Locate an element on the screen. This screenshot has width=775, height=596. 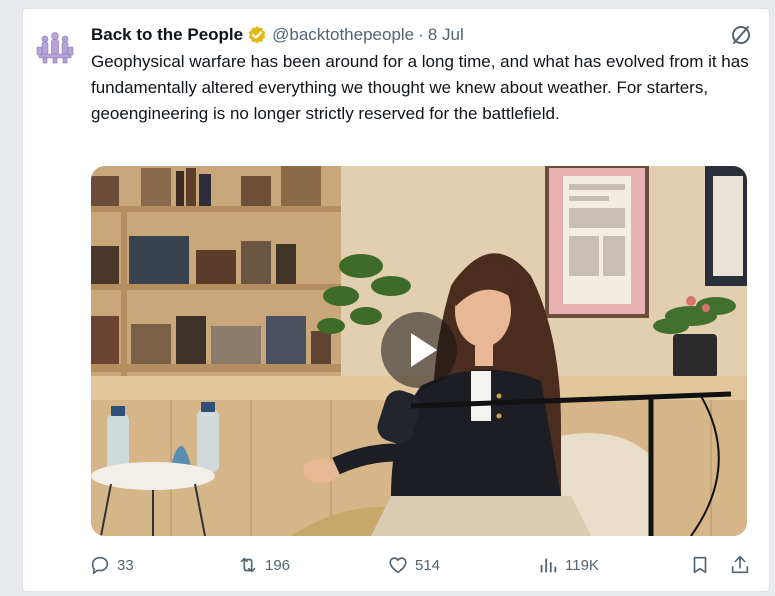
author-handle: @backtothepeople is located at coordinates (343, 35).